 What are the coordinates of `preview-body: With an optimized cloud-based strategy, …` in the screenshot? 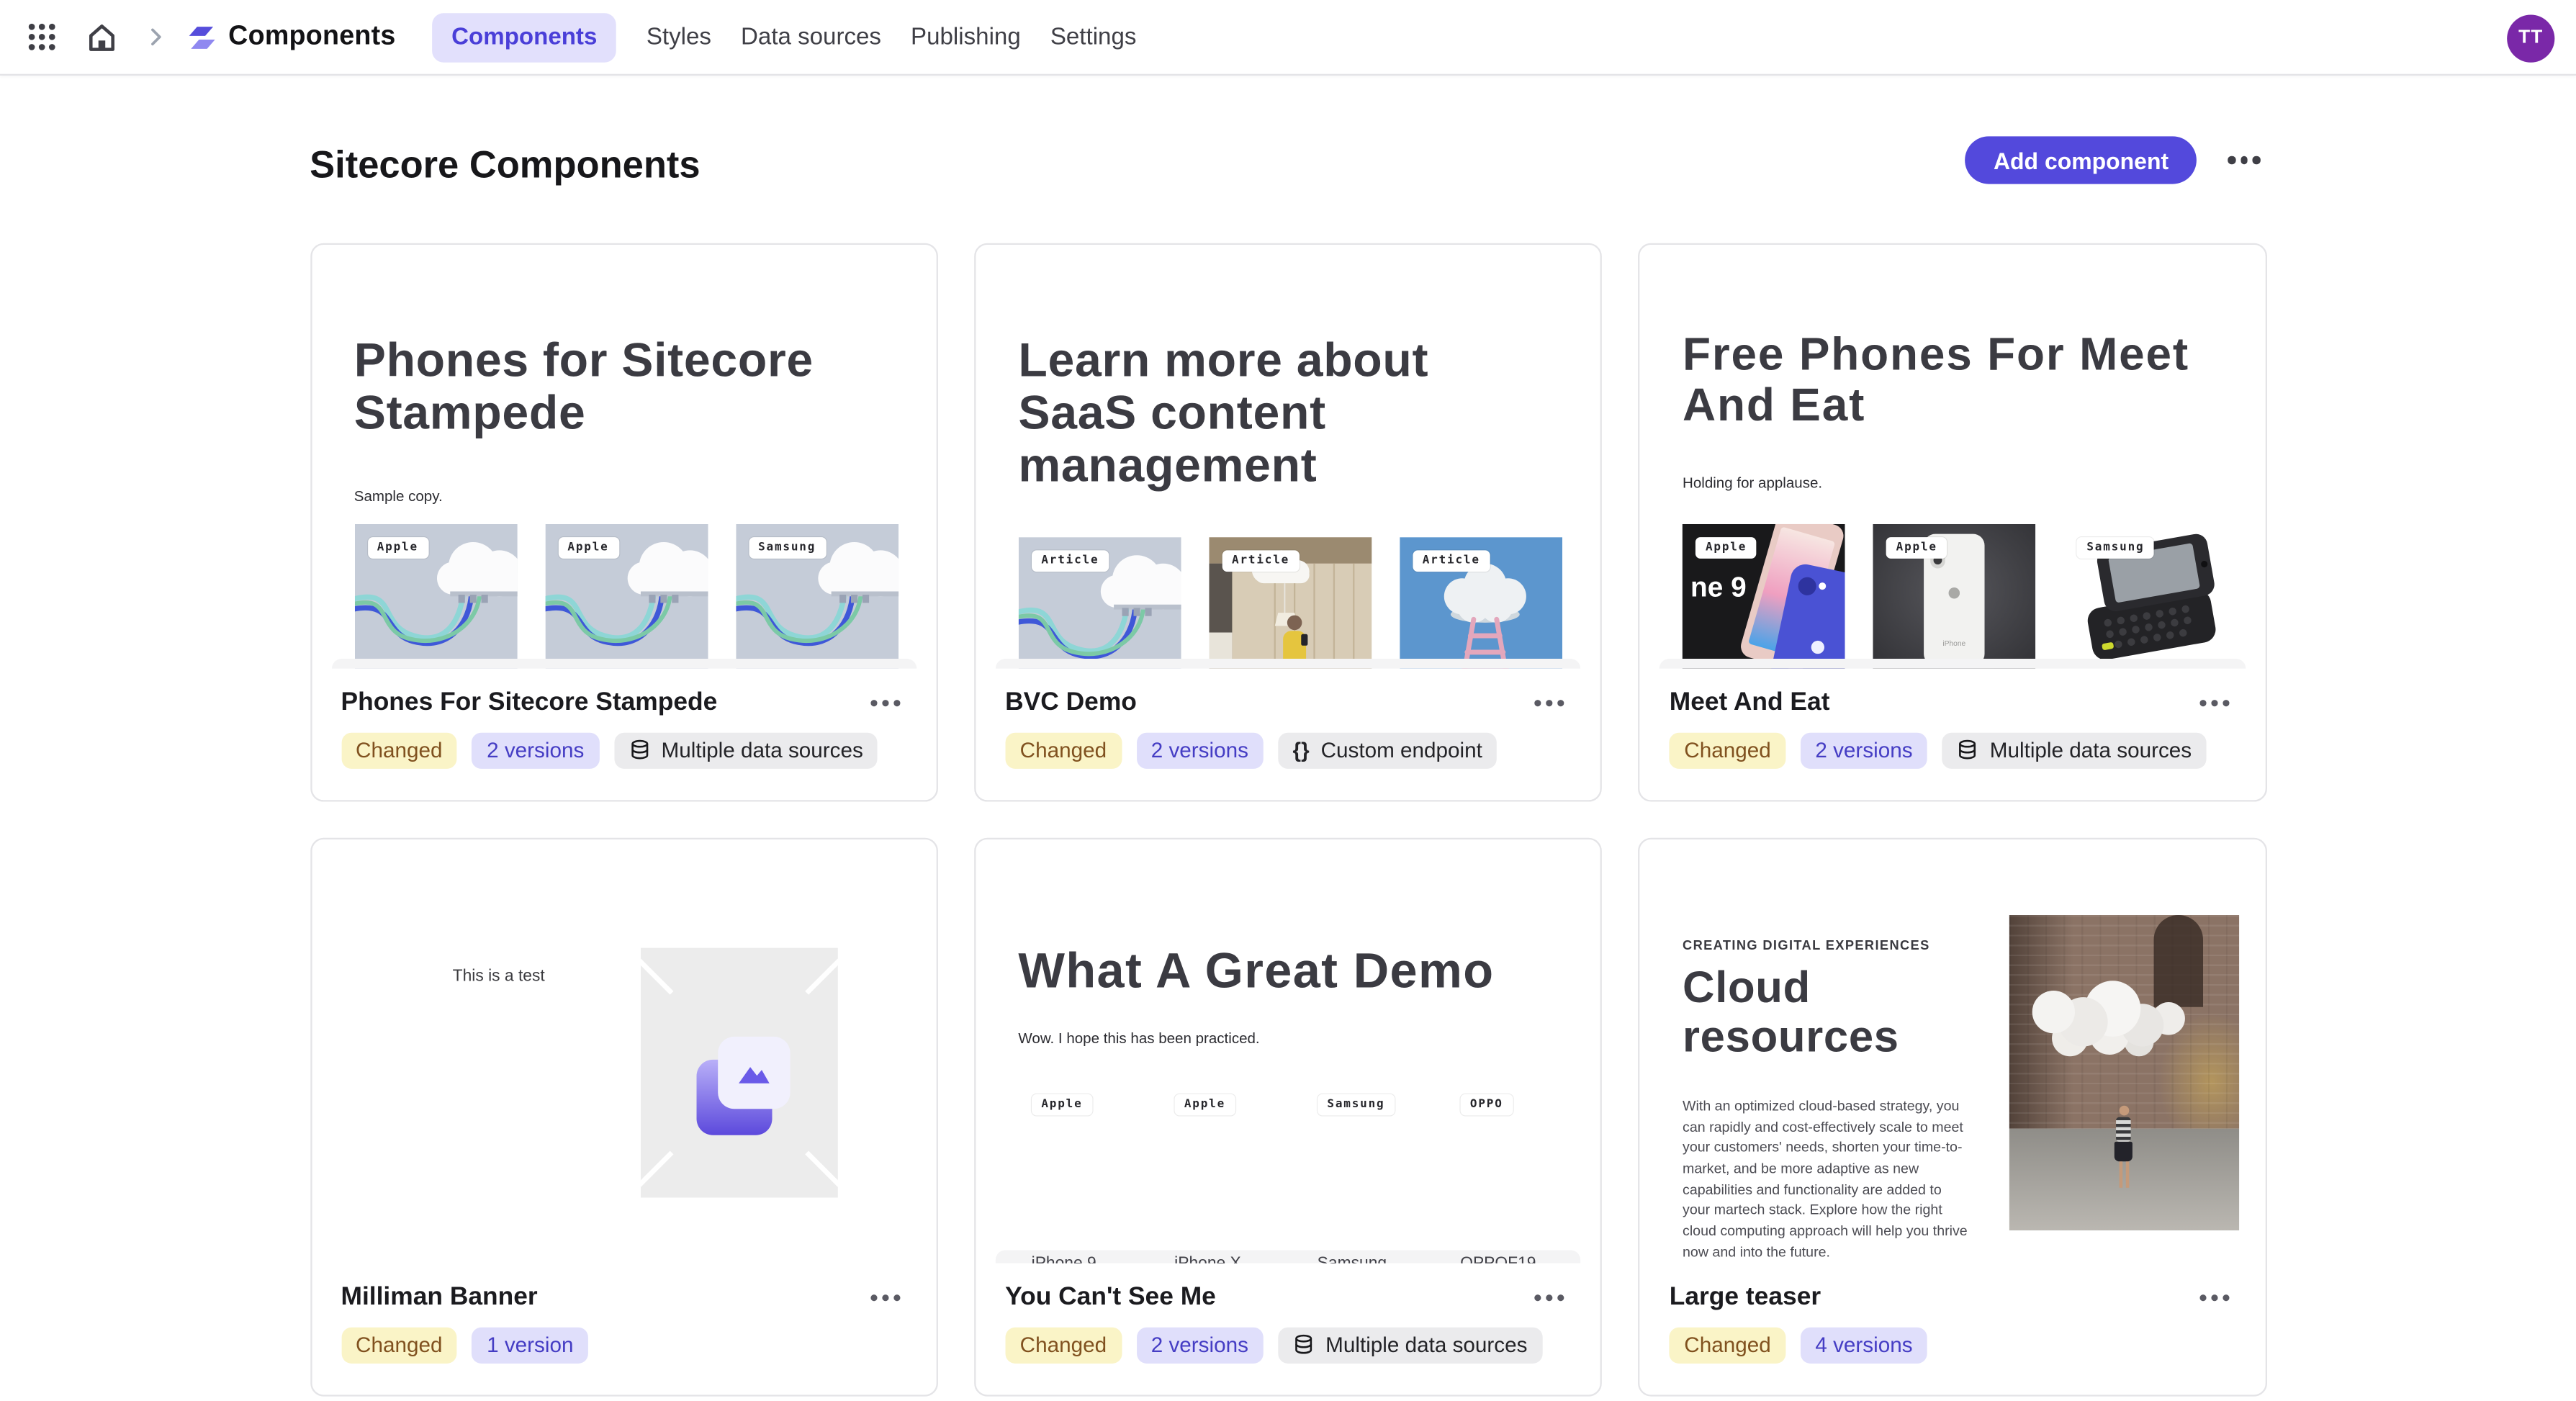 It's located at (1825, 1178).